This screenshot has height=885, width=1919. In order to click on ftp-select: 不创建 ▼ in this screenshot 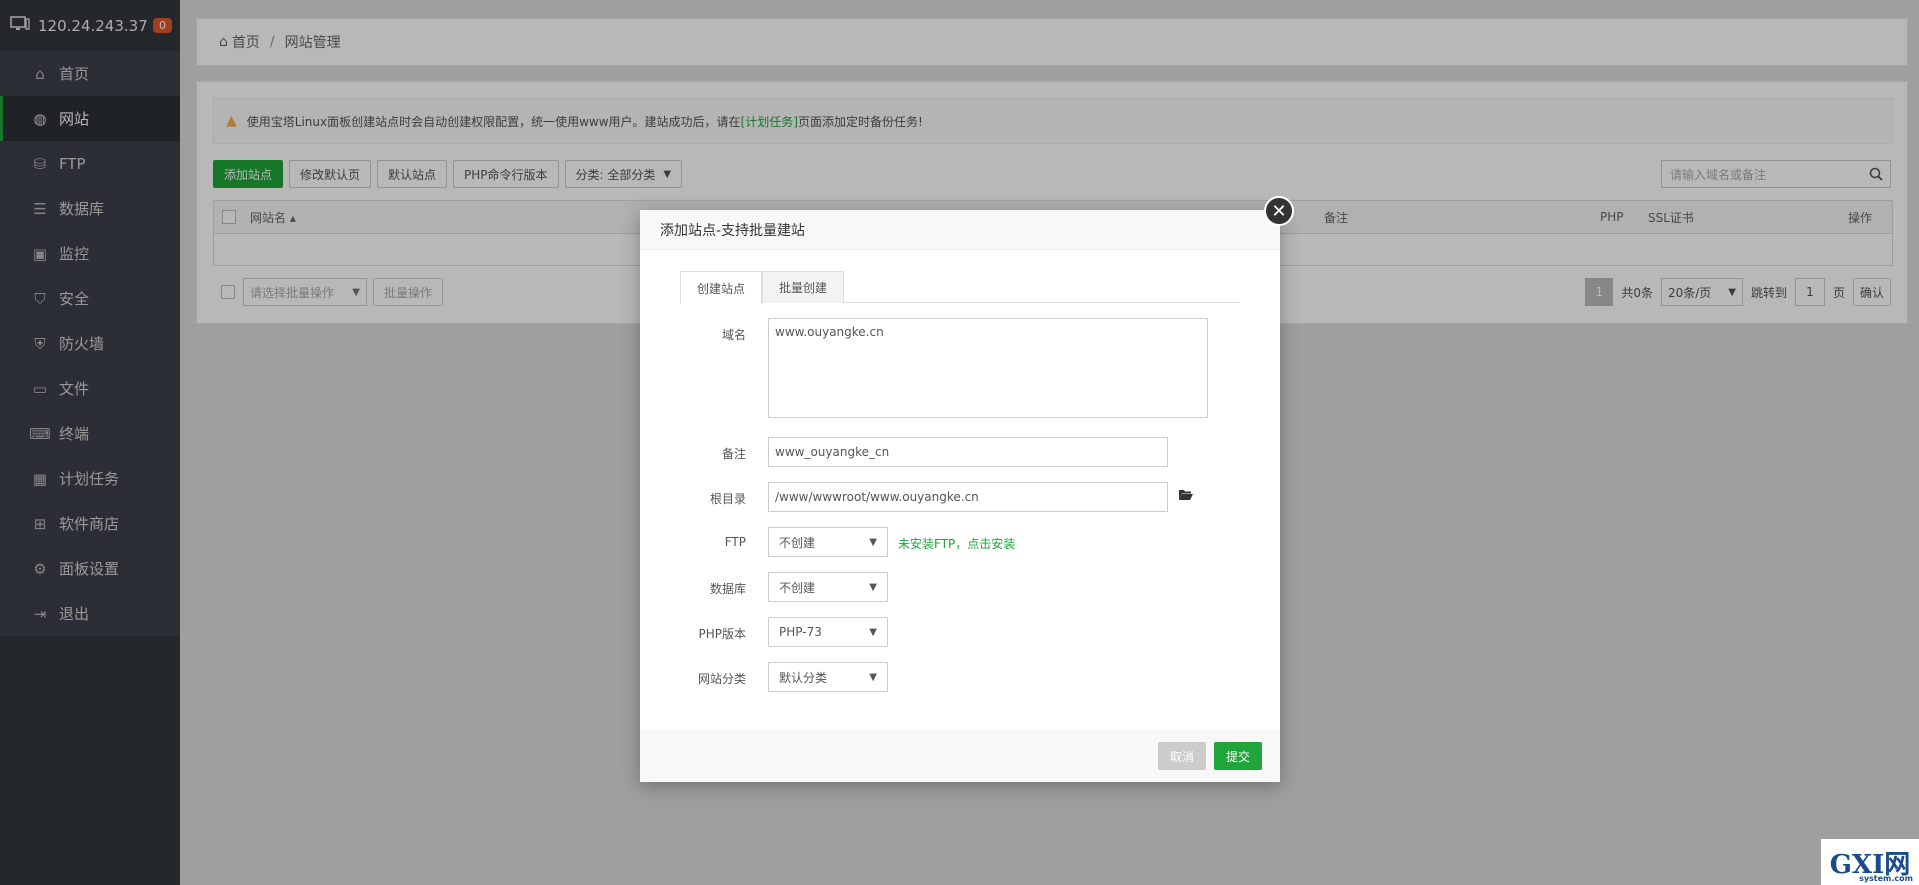, I will do `click(828, 542)`.